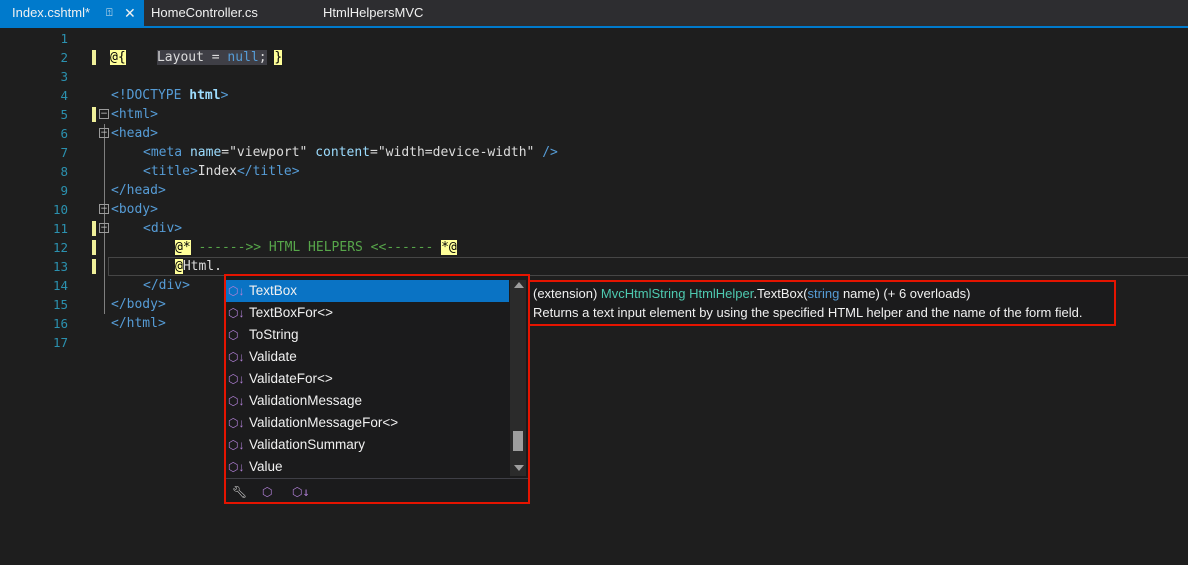 The image size is (1188, 565). Describe the element at coordinates (221, 171) in the screenshot. I see `code-text: <title>Index</title>` at that location.